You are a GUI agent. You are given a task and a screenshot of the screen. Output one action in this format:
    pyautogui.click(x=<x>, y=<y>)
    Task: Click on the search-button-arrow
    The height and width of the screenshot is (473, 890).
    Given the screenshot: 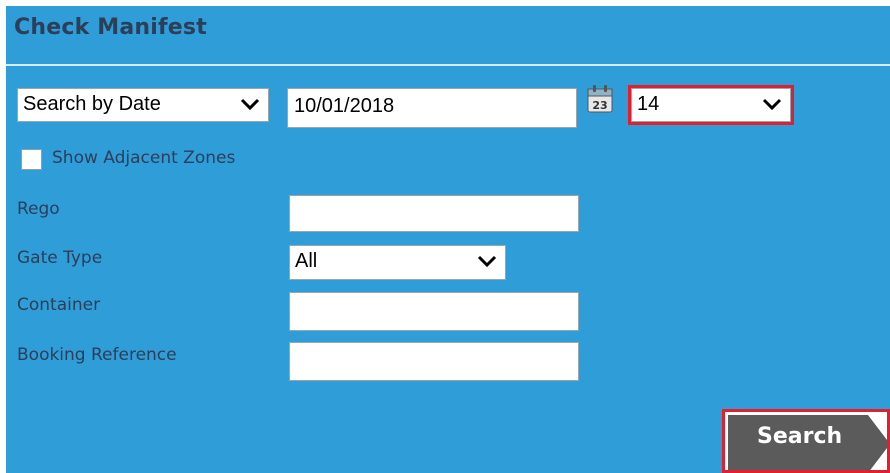 What is the action you would take?
    pyautogui.click(x=877, y=442)
    